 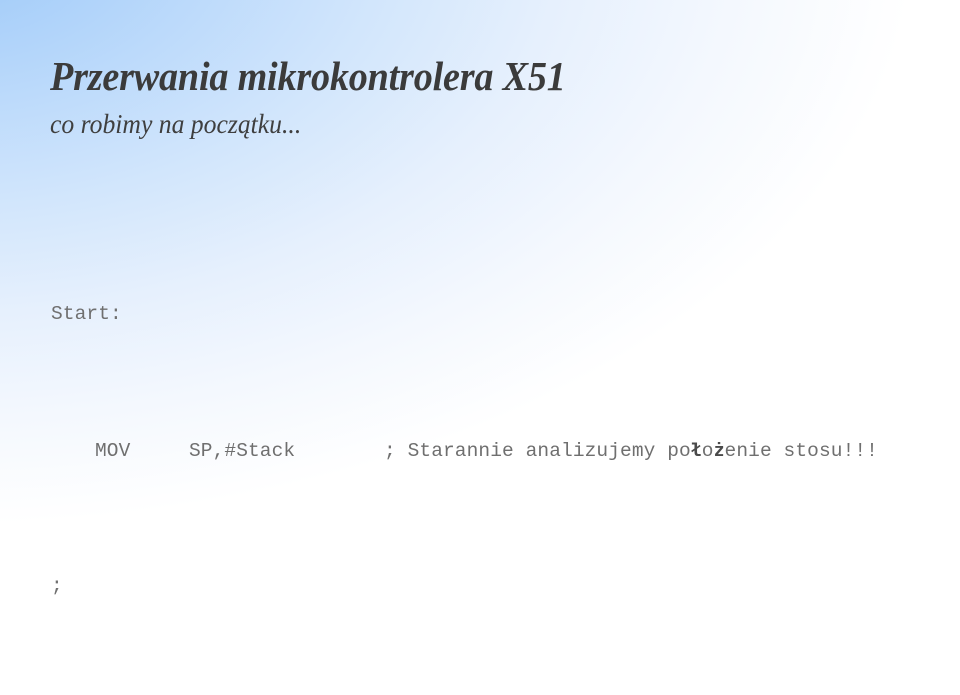 What do you see at coordinates (57, 585) in the screenshot?
I see `code-semicolon: ;` at bounding box center [57, 585].